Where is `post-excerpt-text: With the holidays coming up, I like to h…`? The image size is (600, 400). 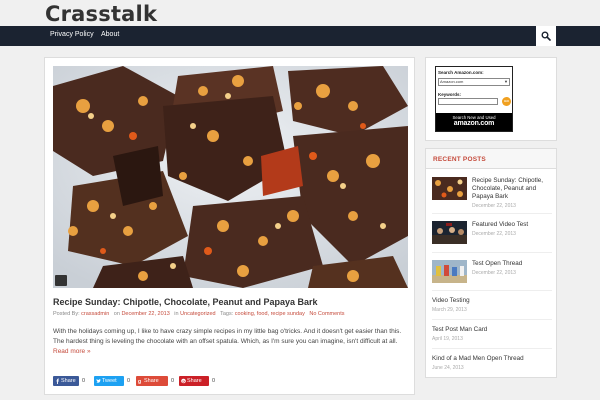 post-excerpt-text: With the holidays coming up, I like to h… is located at coordinates (227, 336).